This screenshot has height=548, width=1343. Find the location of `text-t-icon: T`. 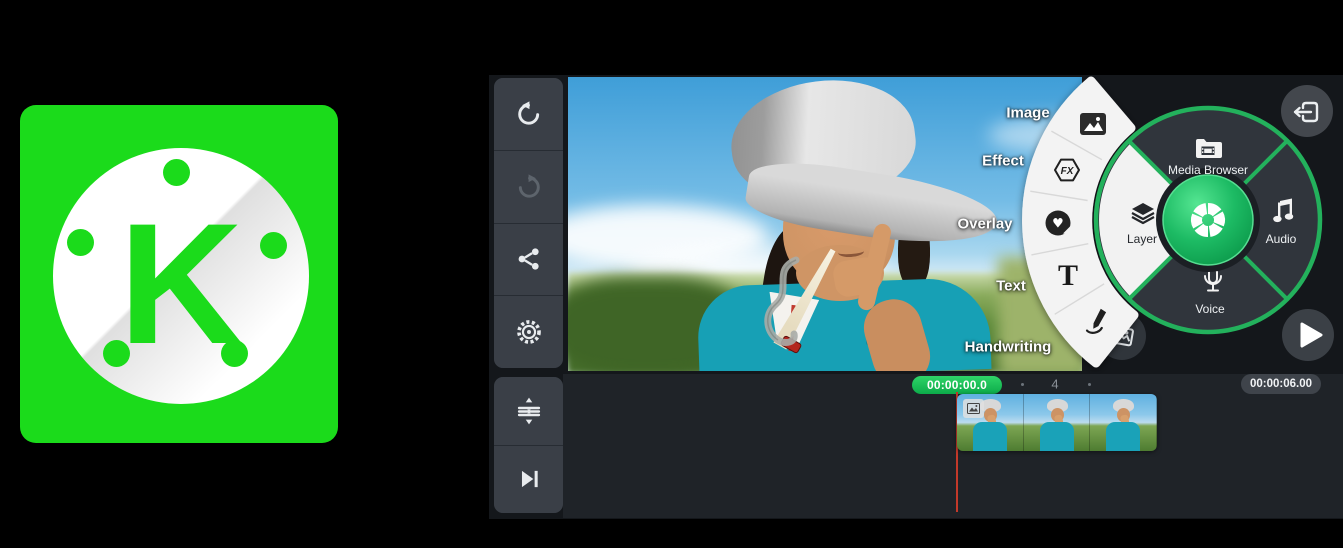

text-t-icon: T is located at coordinates (1068, 275).